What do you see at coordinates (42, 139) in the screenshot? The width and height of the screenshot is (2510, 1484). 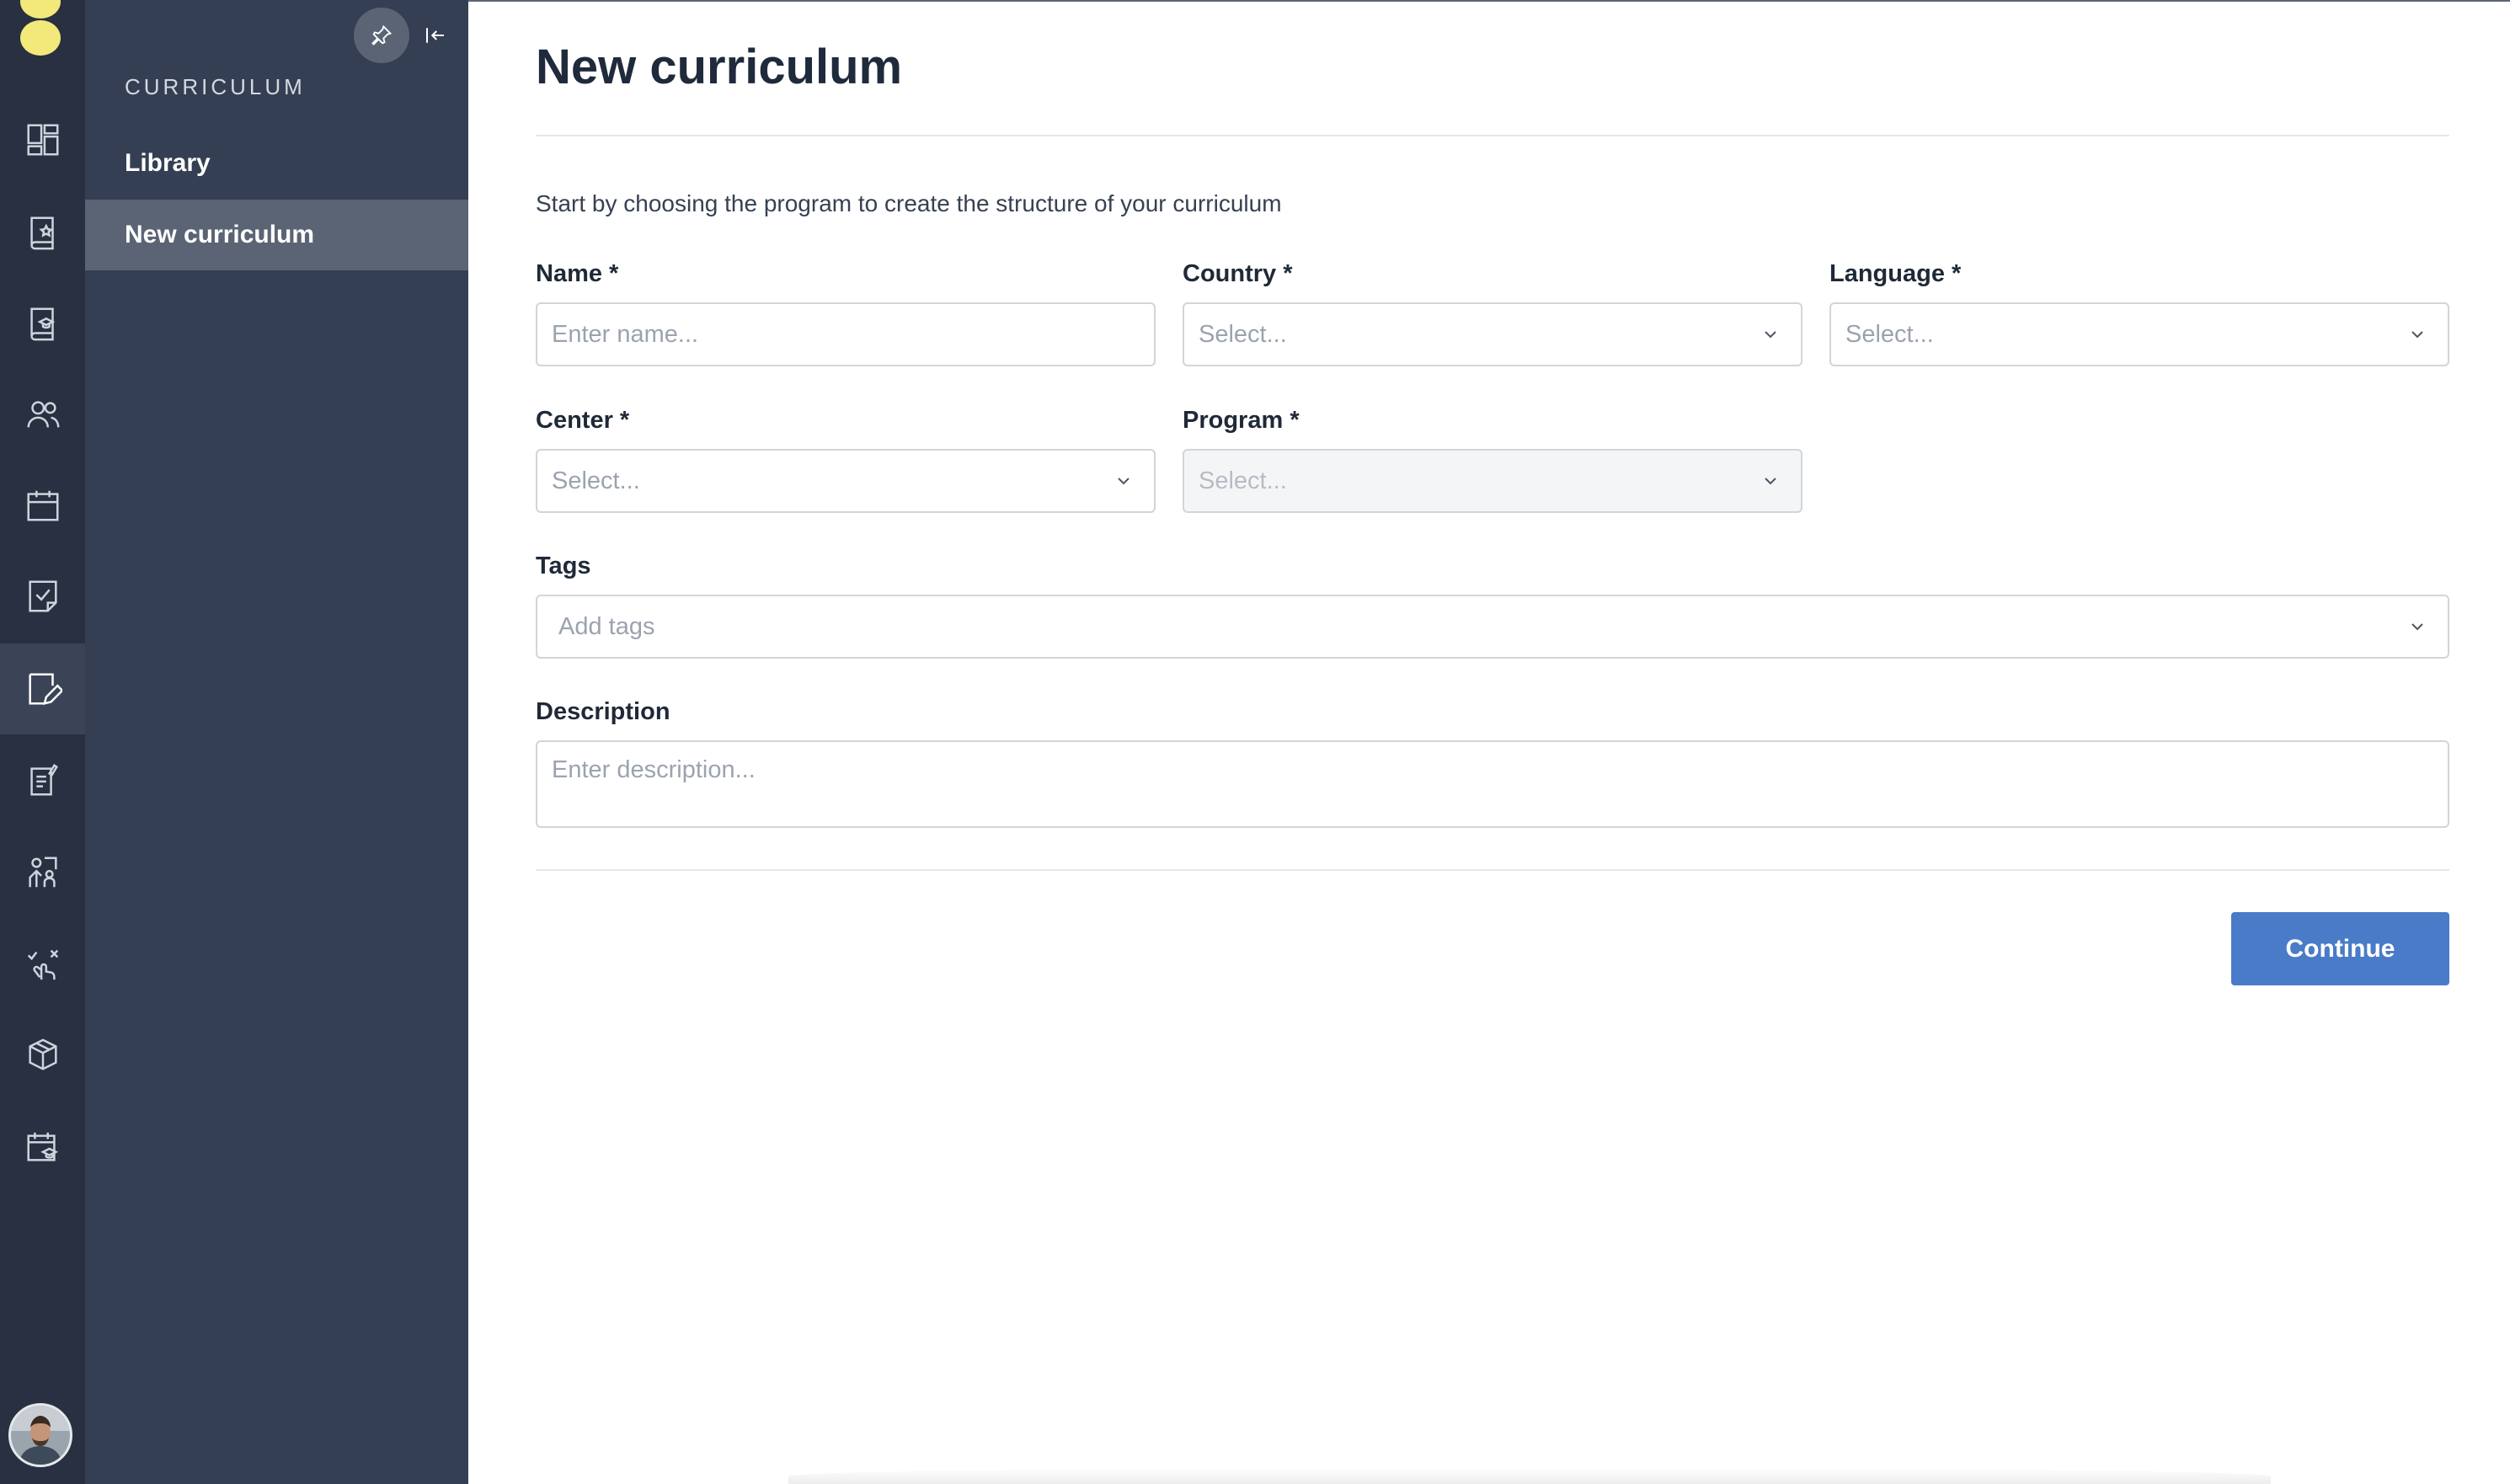 I see `dashboard-icon` at bounding box center [42, 139].